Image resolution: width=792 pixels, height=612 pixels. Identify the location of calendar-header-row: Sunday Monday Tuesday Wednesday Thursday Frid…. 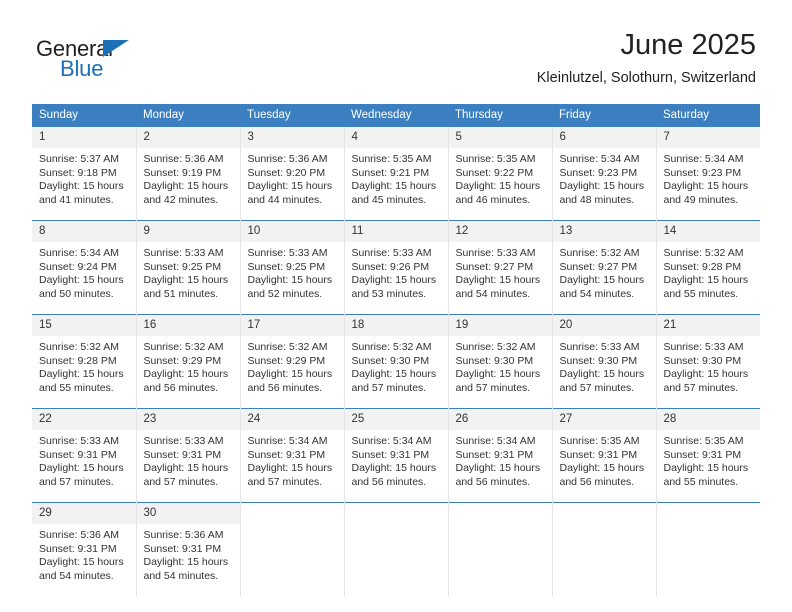
(396, 115).